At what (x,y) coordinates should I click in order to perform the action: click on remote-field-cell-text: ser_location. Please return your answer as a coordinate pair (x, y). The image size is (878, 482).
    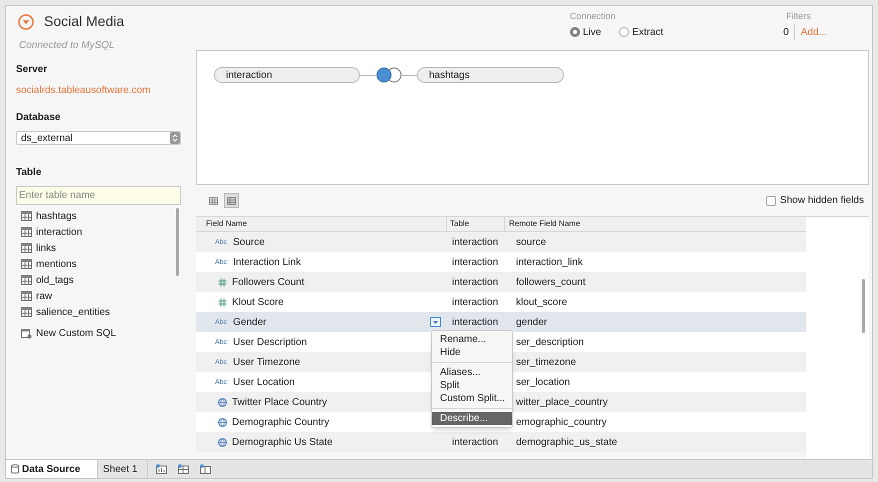
    Looking at the image, I should click on (543, 383).